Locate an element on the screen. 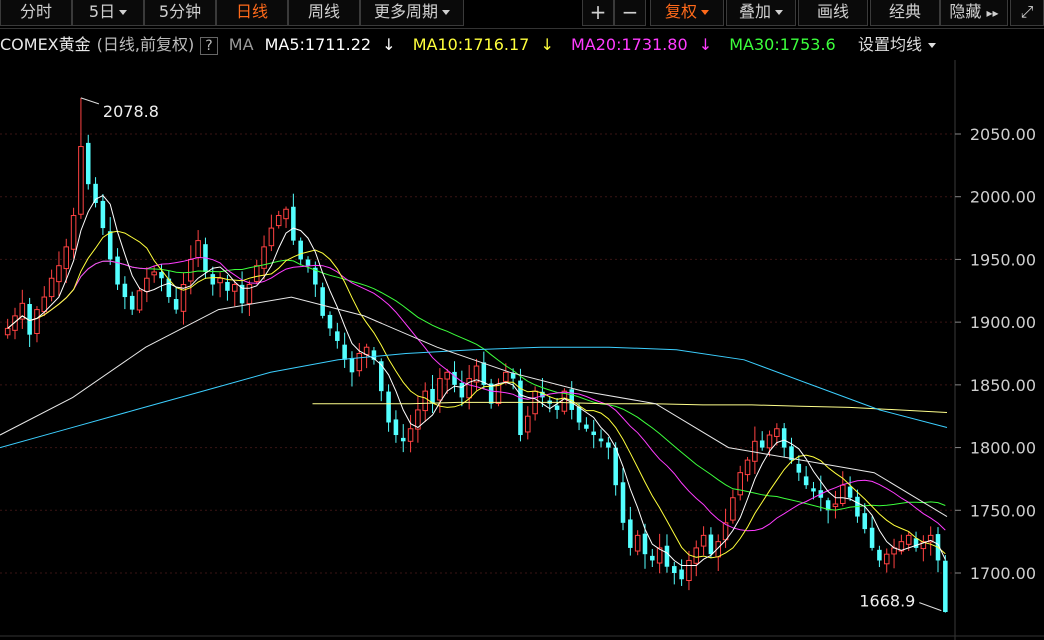 The width and height of the screenshot is (1044, 640). tab-more-periods: 更多周期 is located at coordinates (412, 13).